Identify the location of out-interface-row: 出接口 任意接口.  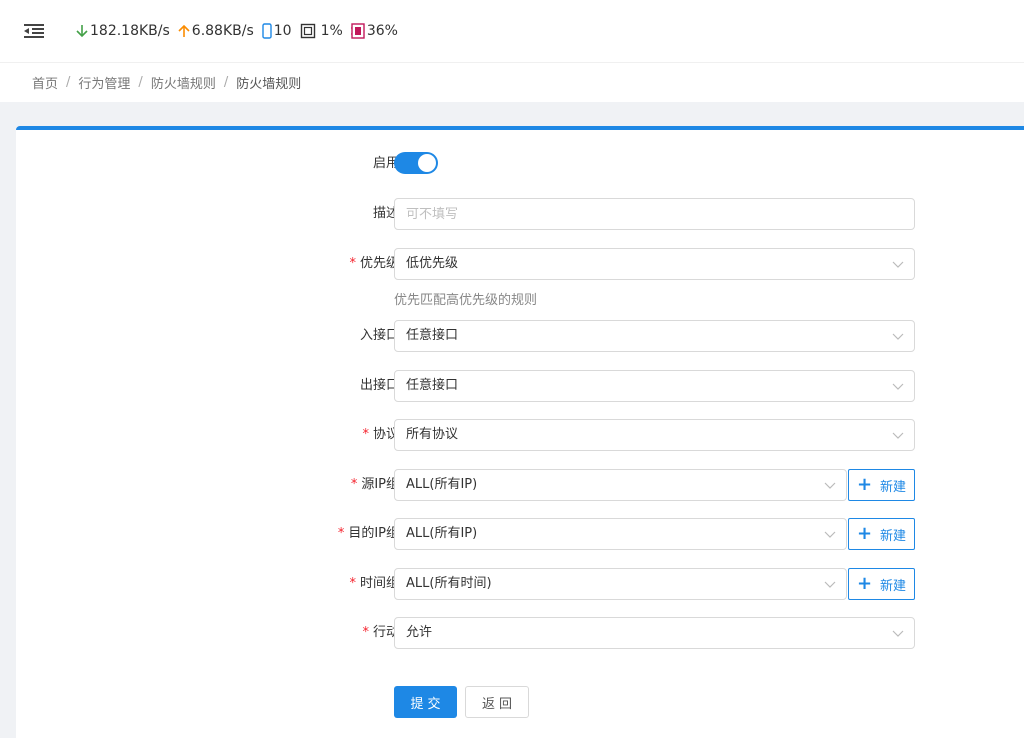
(520, 386).